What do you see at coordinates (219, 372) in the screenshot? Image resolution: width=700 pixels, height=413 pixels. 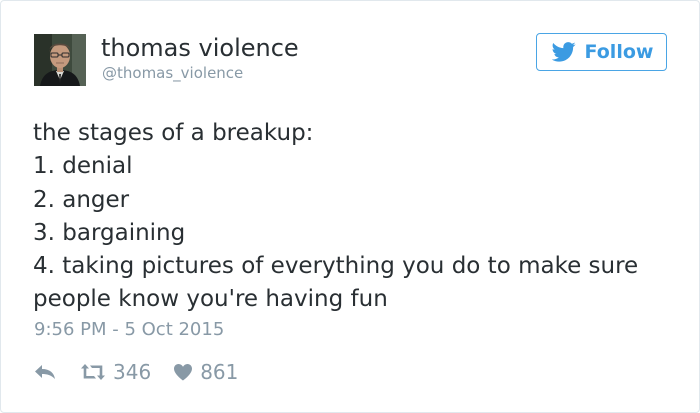 I see `like-count: 861` at bounding box center [219, 372].